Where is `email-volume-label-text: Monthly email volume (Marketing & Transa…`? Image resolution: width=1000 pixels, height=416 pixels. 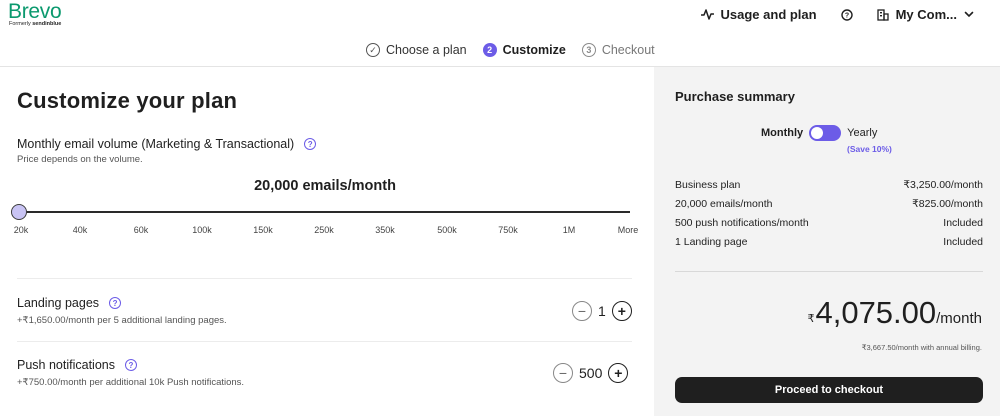
email-volume-label-text: Monthly email volume (Marketing & Transa… is located at coordinates (156, 144).